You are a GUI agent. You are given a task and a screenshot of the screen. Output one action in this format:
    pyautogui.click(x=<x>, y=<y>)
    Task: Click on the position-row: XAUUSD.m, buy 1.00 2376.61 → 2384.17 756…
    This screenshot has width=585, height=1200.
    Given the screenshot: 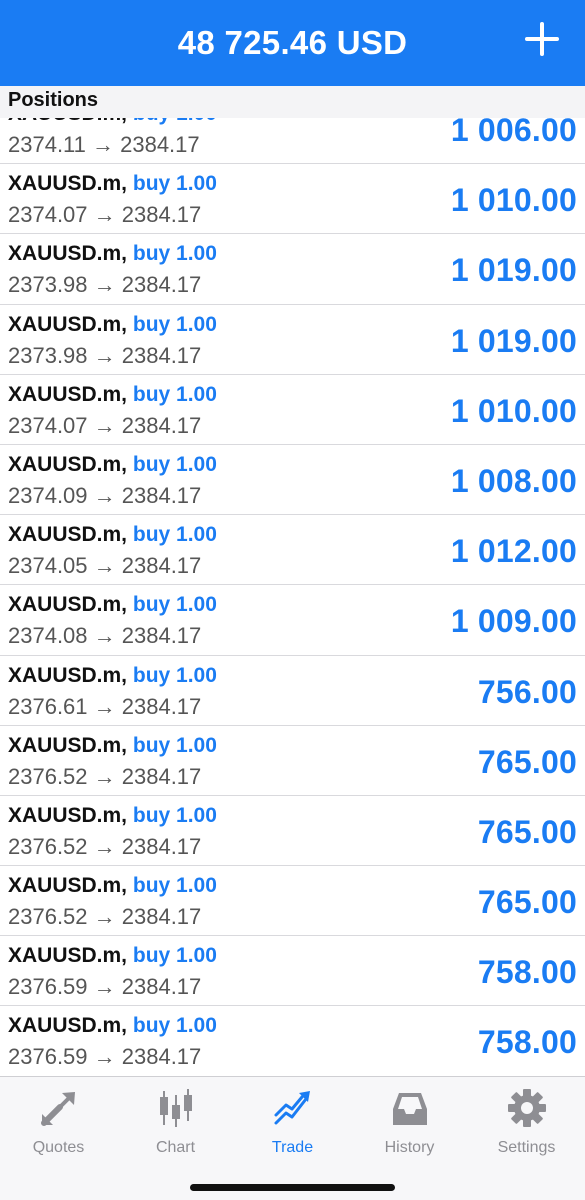 What is the action you would take?
    pyautogui.click(x=292, y=690)
    